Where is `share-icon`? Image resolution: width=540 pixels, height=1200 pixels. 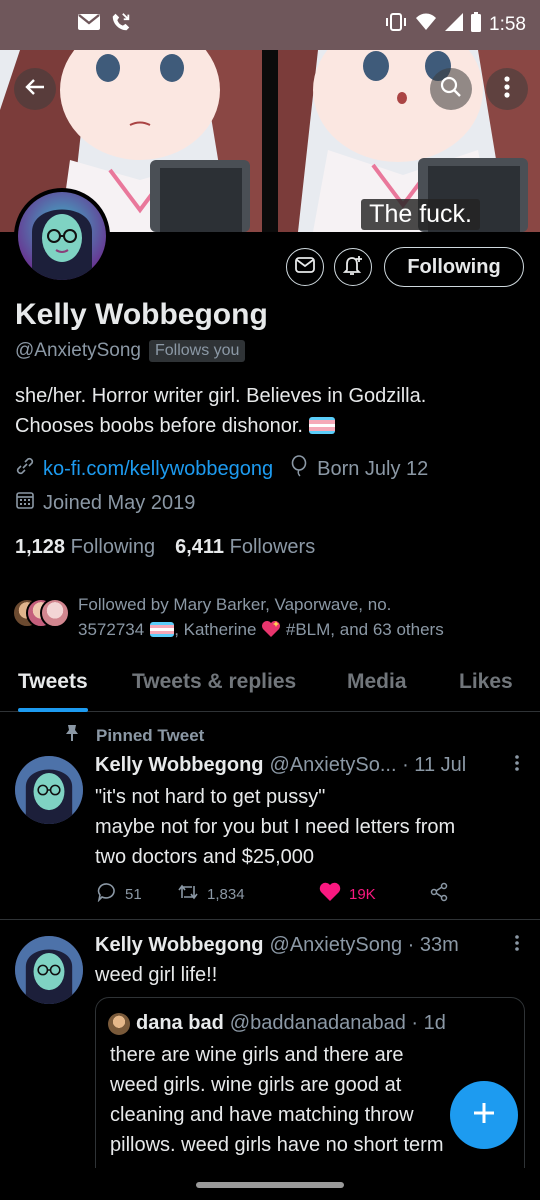
share-icon is located at coordinates (439, 894).